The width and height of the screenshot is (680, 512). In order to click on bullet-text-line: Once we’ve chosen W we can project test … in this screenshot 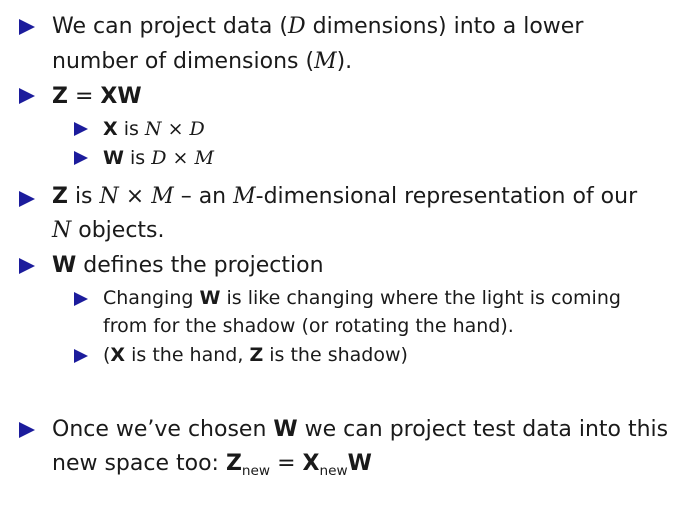, I will do `click(360, 429)`.